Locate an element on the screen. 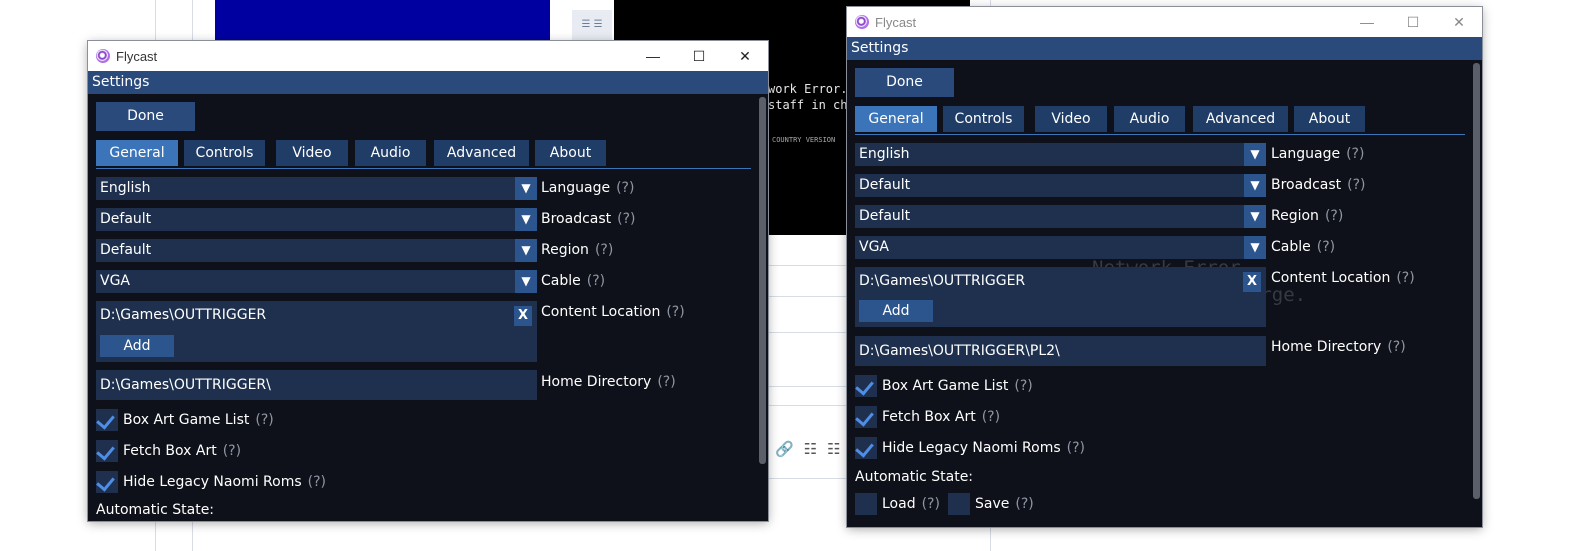  bg-list-icon: ☰ ☰ is located at coordinates (592, 25).